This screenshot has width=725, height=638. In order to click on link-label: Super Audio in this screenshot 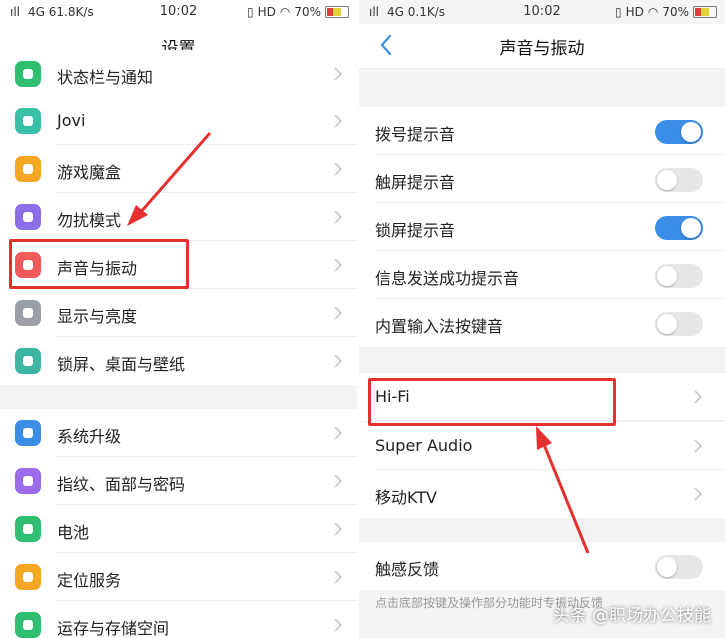, I will do `click(424, 445)`.